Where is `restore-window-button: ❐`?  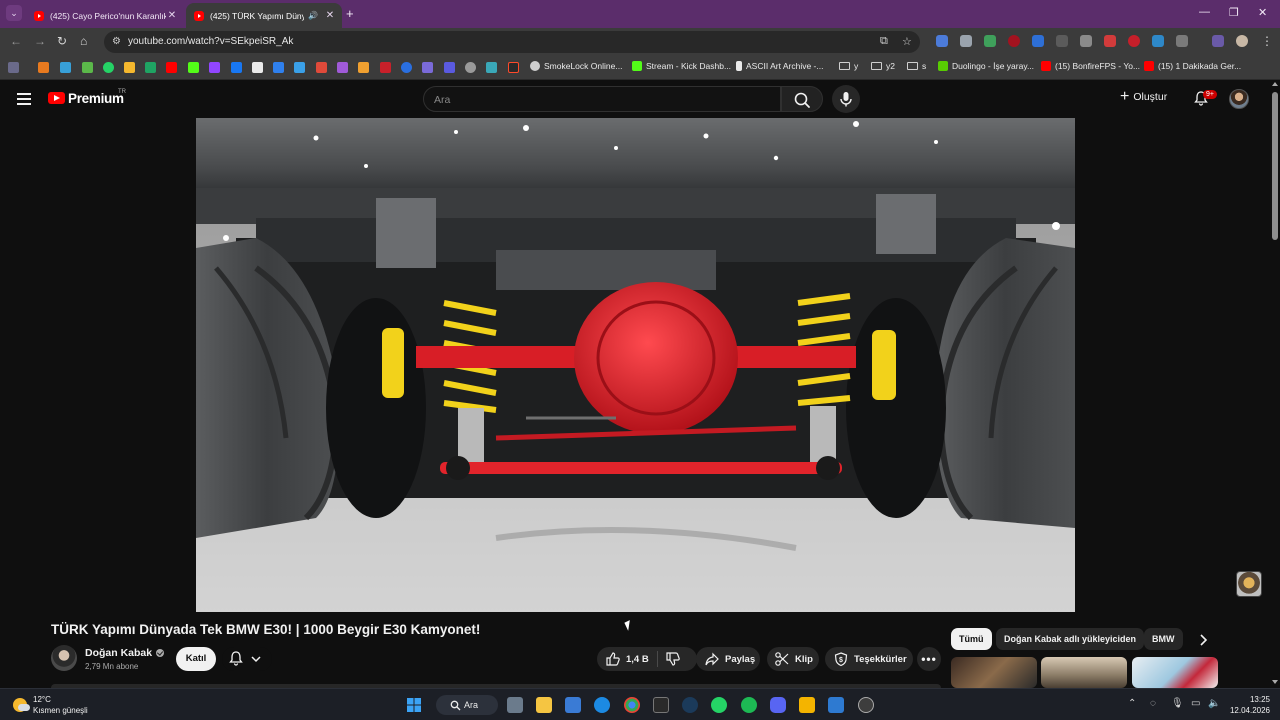 restore-window-button: ❐ is located at coordinates (1234, 12).